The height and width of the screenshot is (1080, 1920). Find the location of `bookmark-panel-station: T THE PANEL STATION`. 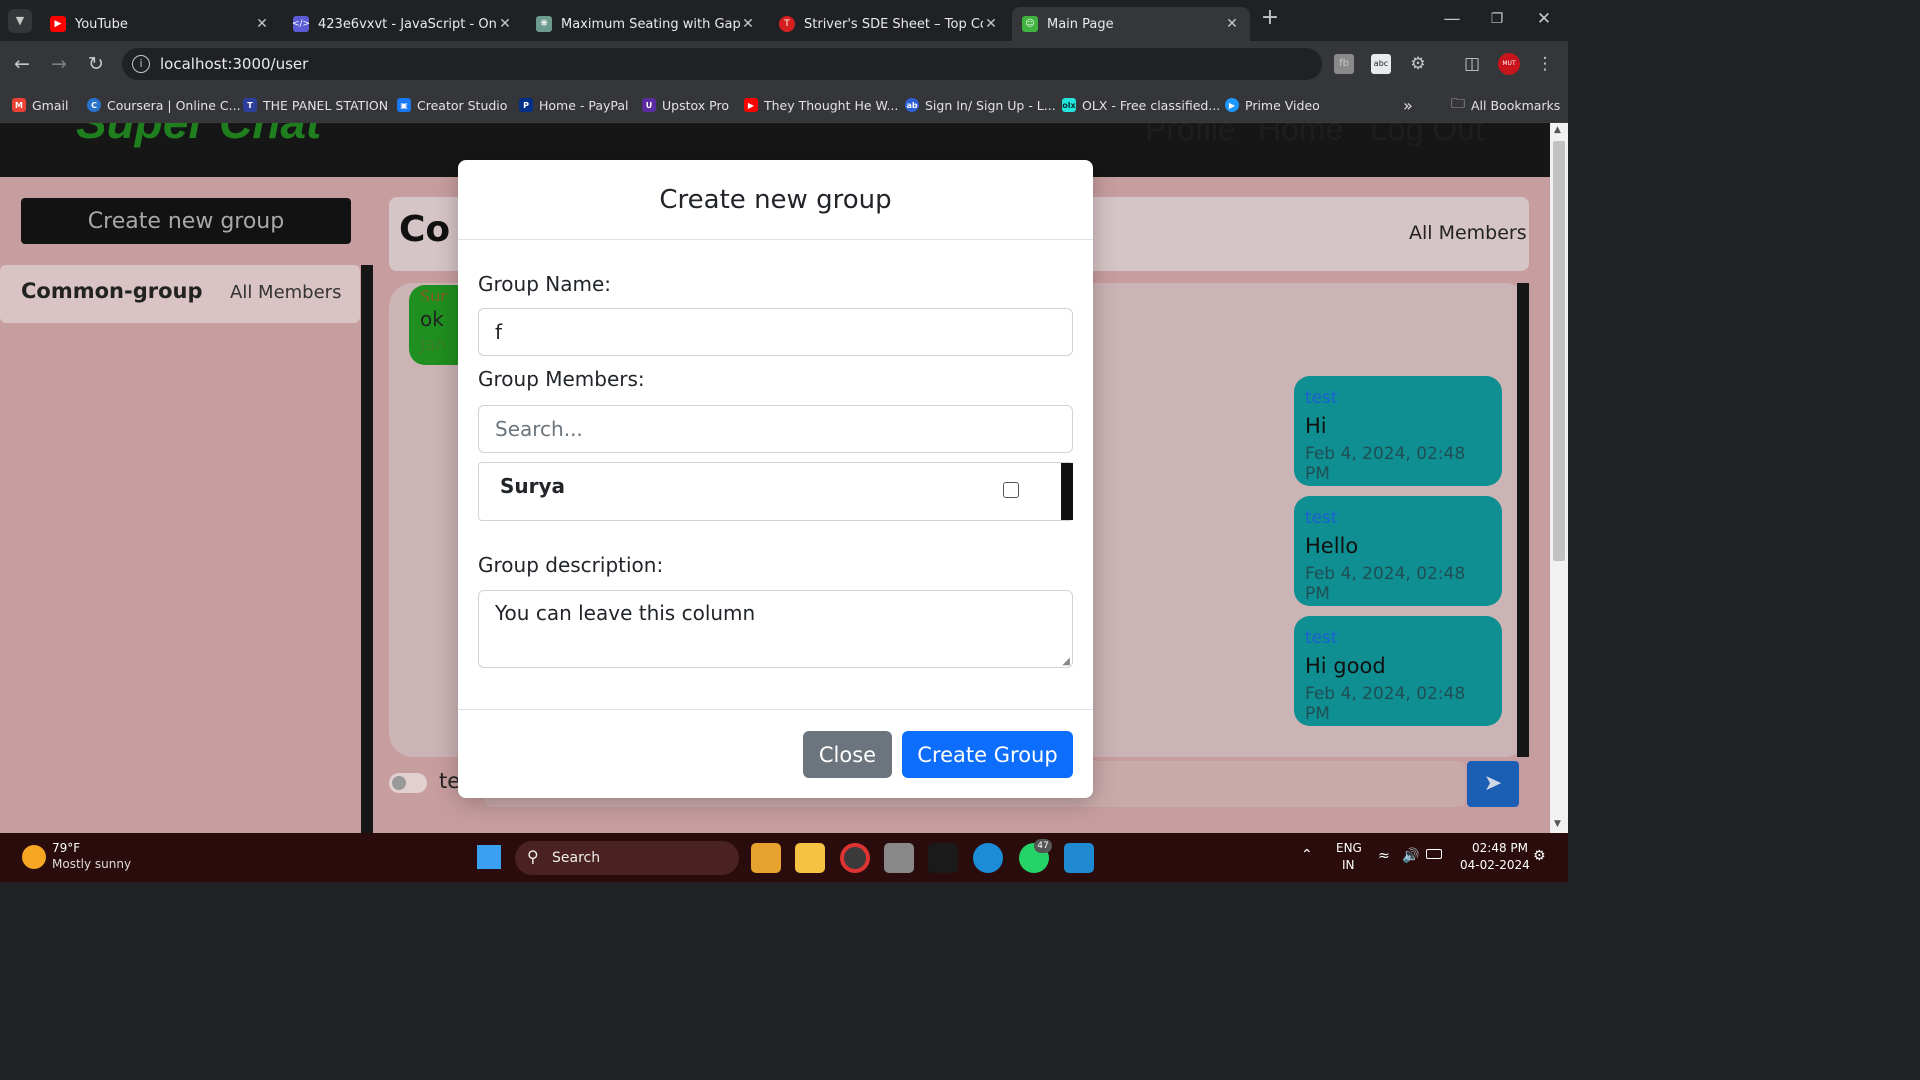

bookmark-panel-station: T THE PANEL STATION is located at coordinates (315, 105).